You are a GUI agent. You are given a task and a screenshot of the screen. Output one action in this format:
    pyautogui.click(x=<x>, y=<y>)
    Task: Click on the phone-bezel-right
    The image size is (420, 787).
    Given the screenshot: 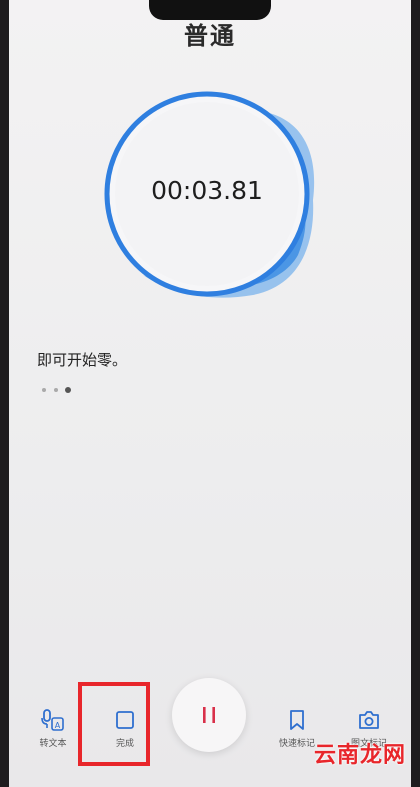 What is the action you would take?
    pyautogui.click(x=415, y=393)
    